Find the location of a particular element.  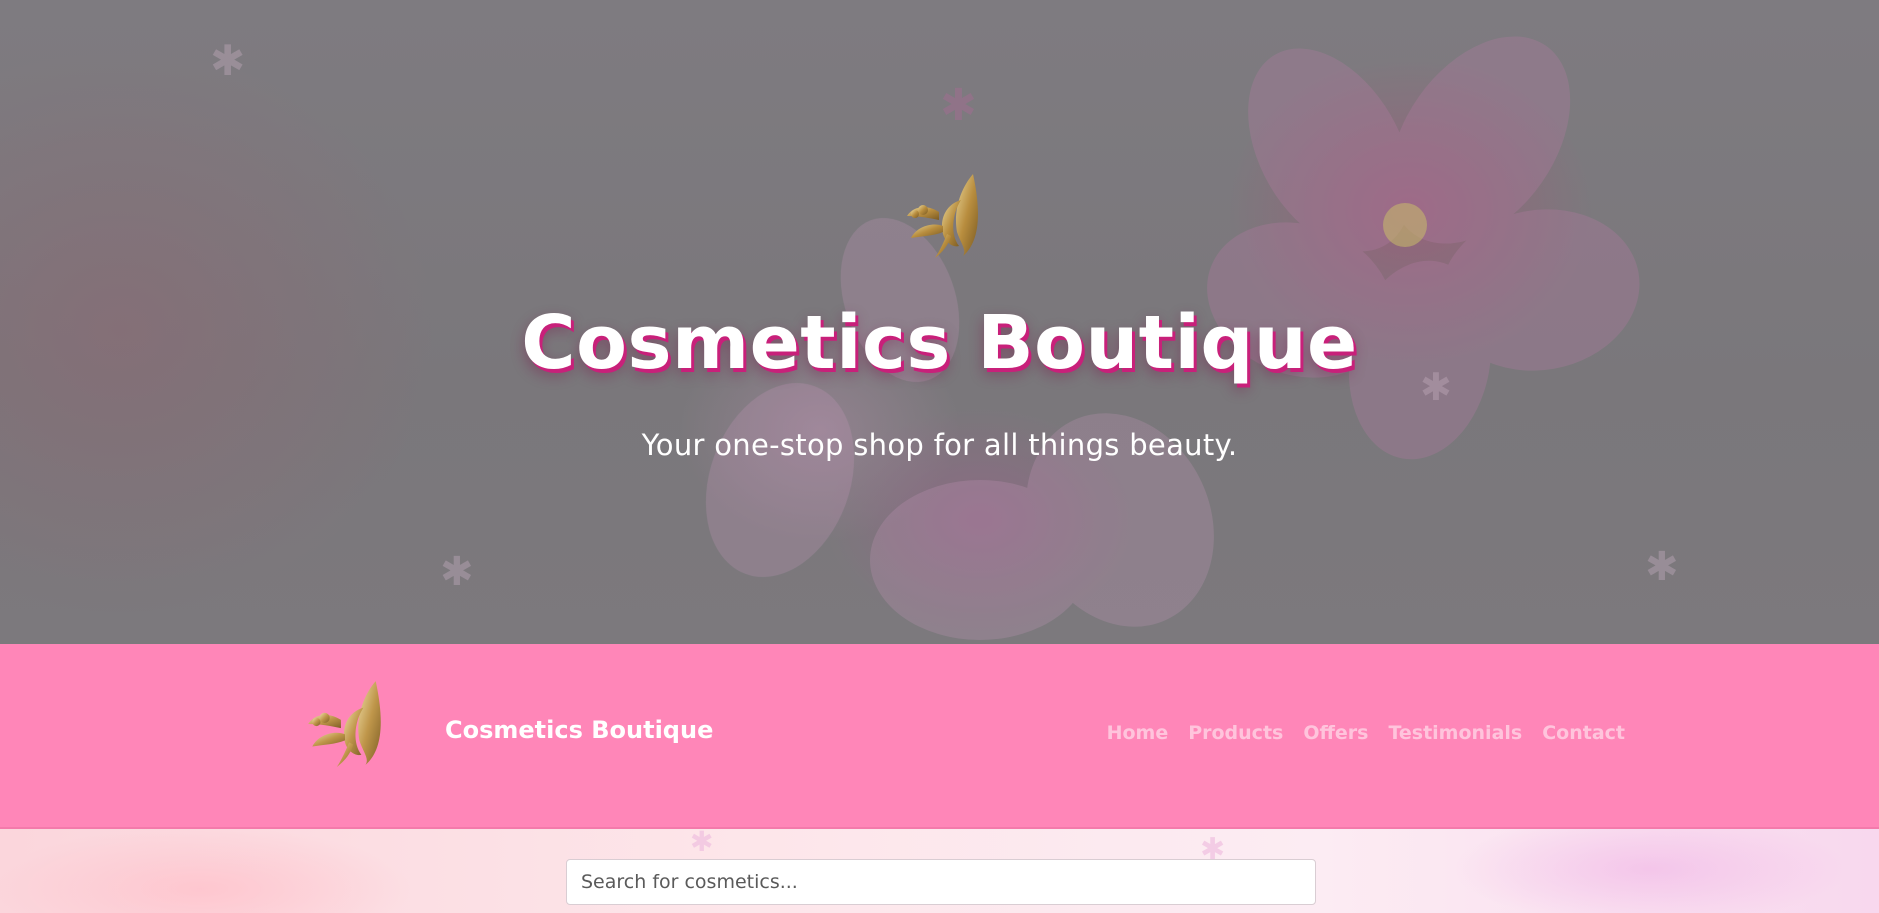

search-section: ✱ ✱ is located at coordinates (939, 871).